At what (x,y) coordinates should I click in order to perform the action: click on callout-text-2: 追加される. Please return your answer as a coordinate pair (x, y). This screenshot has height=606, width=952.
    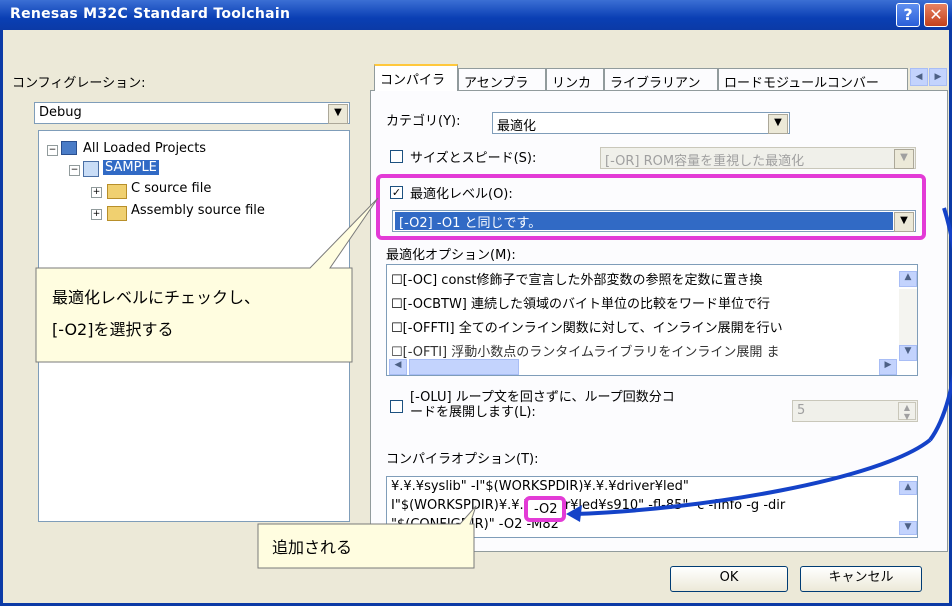
    Looking at the image, I should click on (312, 547).